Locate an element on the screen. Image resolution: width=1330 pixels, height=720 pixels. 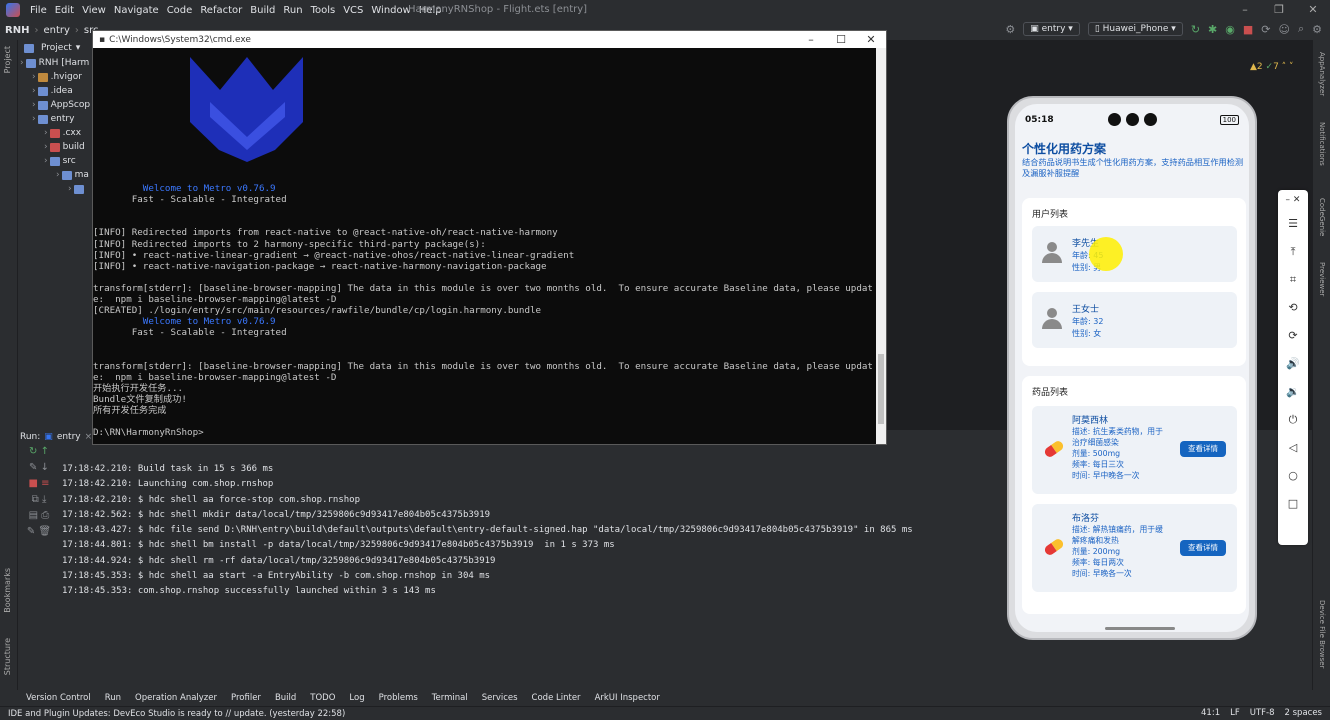
wrench-icon: ✎ ↓ is located at coordinates (39, 470).